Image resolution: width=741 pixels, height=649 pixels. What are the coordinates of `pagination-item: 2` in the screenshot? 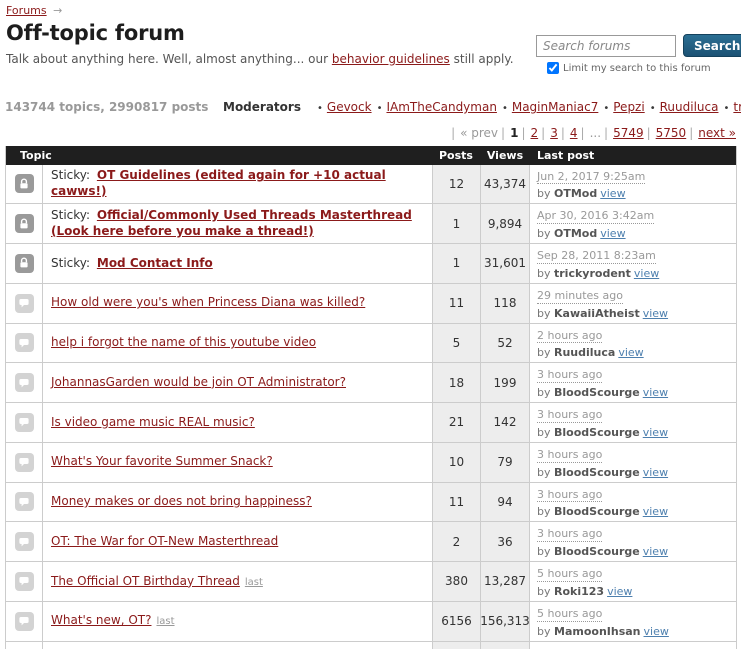 It's located at (535, 133).